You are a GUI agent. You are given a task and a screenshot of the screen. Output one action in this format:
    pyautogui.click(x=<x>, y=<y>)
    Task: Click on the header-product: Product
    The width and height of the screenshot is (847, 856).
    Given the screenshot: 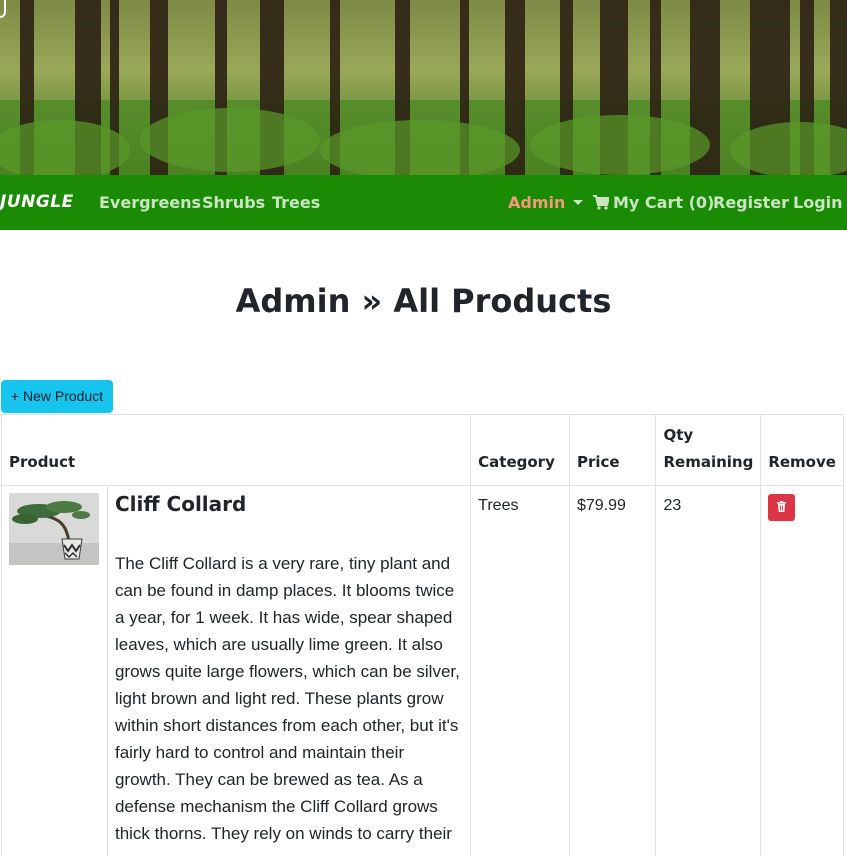 What is the action you would take?
    pyautogui.click(x=236, y=450)
    